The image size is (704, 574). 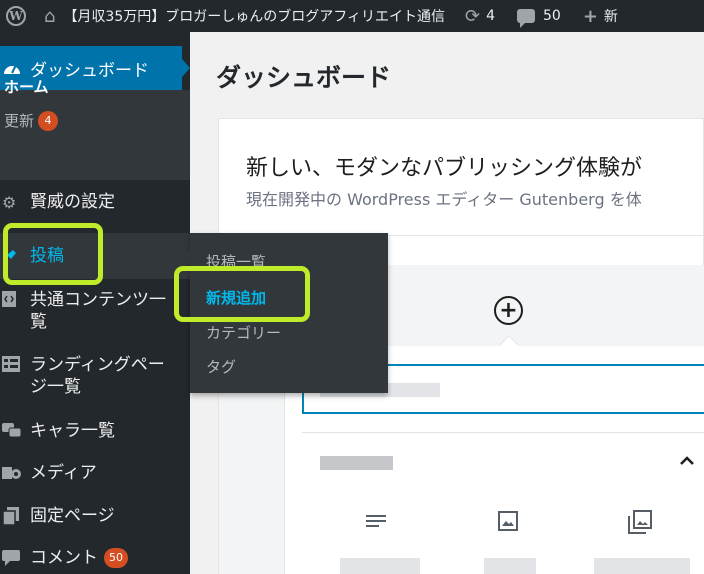 I want to click on paragraph-icon, so click(x=376, y=523).